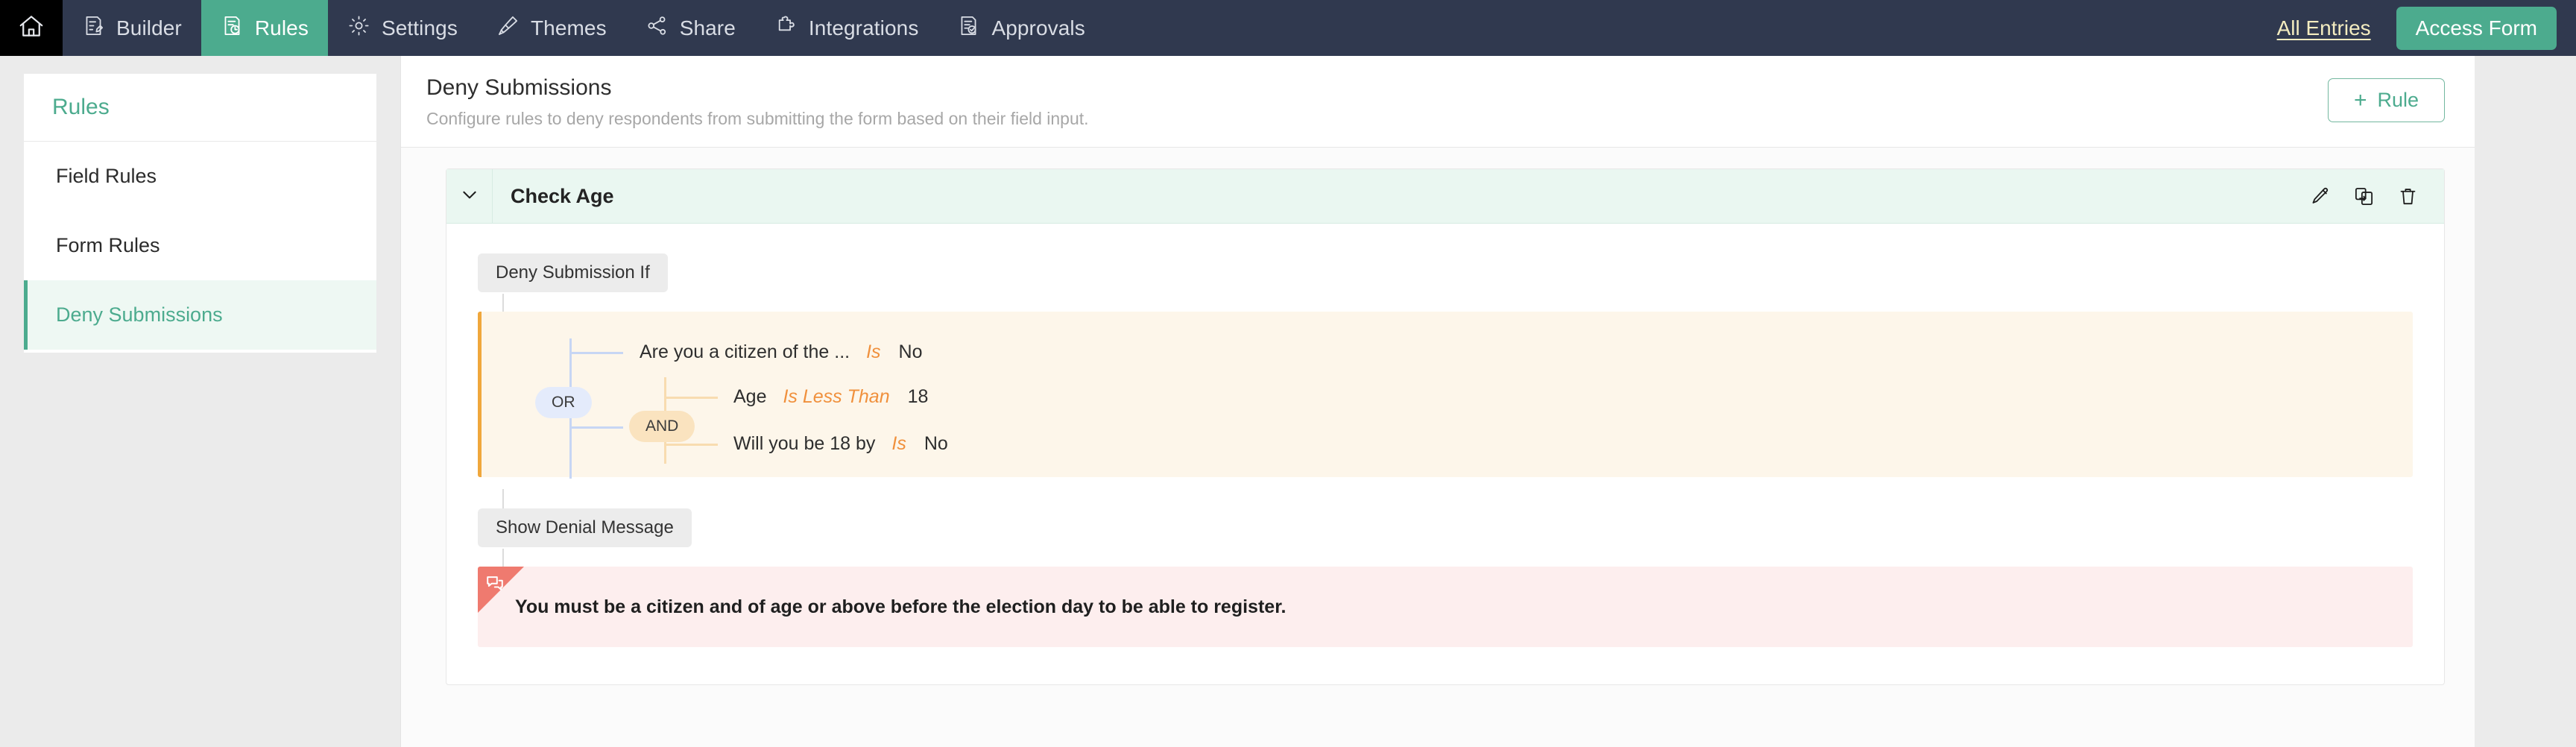 The image size is (2576, 747). What do you see at coordinates (596, 427) in the screenshot?
I see `or-branch-bottom-line` at bounding box center [596, 427].